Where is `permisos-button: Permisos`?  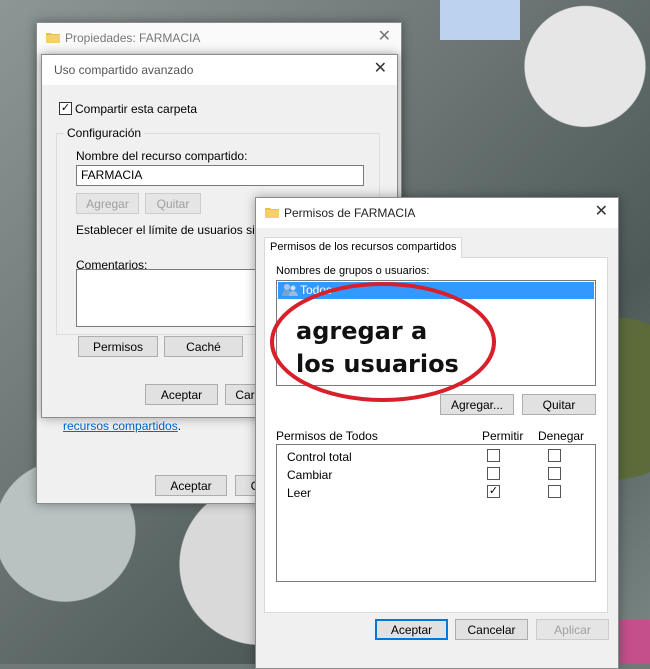
permisos-button: Permisos is located at coordinates (118, 346).